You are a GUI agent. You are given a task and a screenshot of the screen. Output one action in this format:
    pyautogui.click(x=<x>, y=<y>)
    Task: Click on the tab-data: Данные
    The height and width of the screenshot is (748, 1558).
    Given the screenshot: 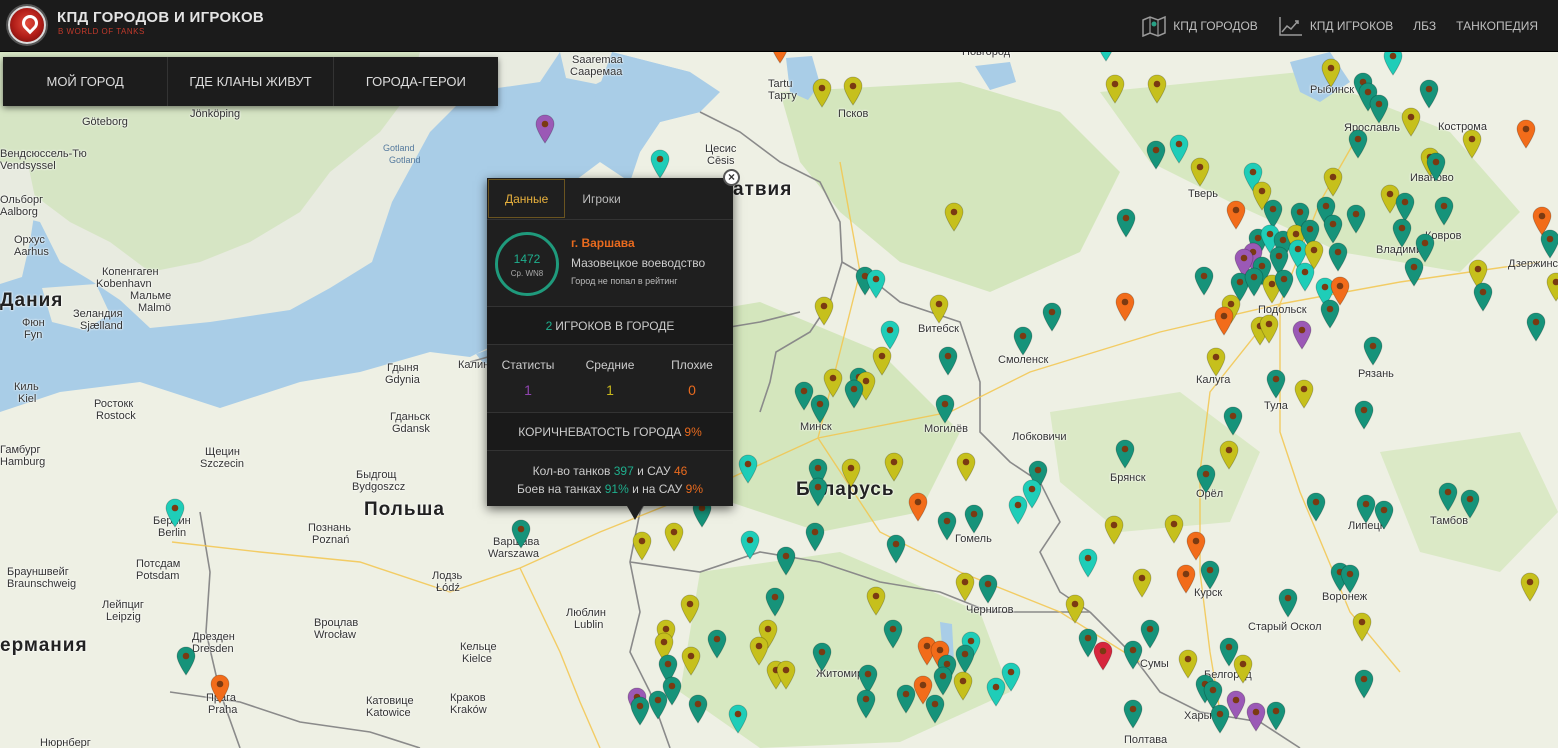 What is the action you would take?
    pyautogui.click(x=527, y=198)
    